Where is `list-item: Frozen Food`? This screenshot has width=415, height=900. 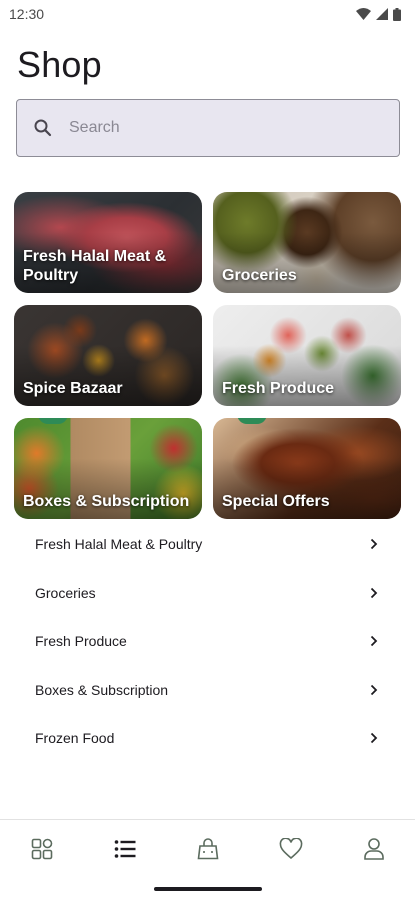
list-item: Frozen Food is located at coordinates (207, 738).